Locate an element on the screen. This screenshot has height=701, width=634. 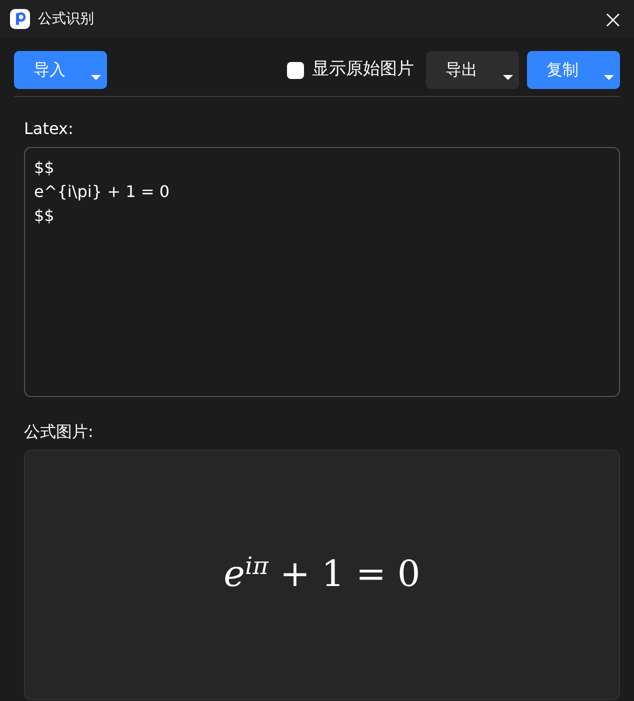
import-button: 导入 is located at coordinates (60, 70).